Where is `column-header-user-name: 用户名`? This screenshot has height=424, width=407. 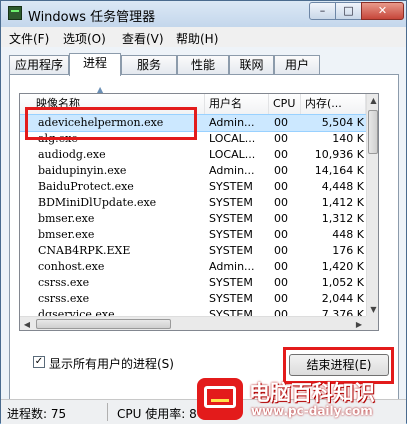
column-header-user-name: 用户名 is located at coordinates (237, 104).